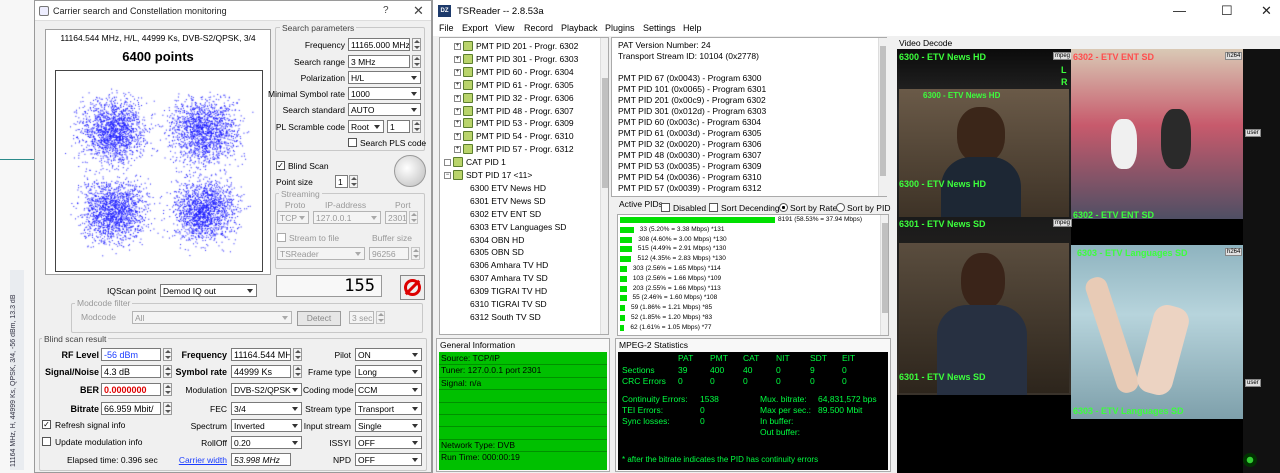 The image size is (1280, 473). I want to click on general-info-separator, so click(523, 377).